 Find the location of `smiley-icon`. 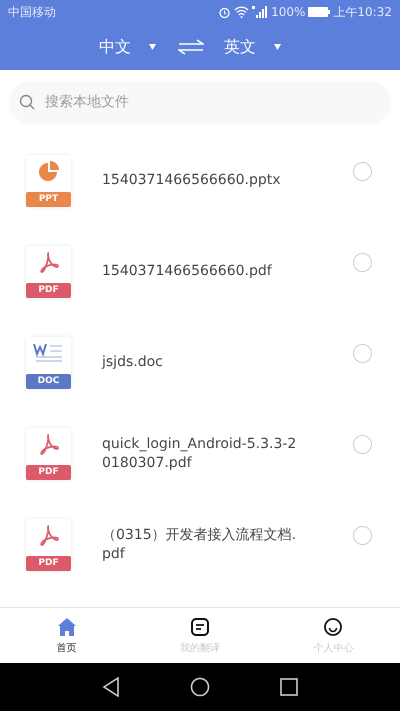

smiley-icon is located at coordinates (333, 626).